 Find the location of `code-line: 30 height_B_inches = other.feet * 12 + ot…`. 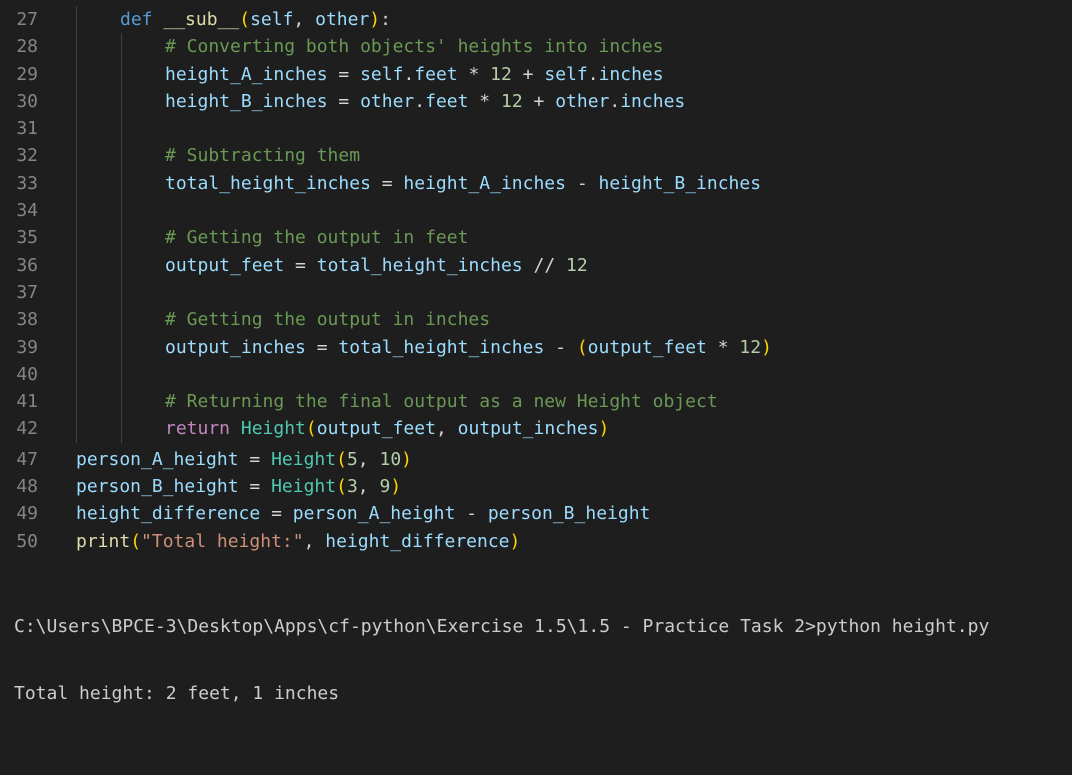

code-line: 30 height_B_inches = other.feet * 12 + ot… is located at coordinates (536, 101).